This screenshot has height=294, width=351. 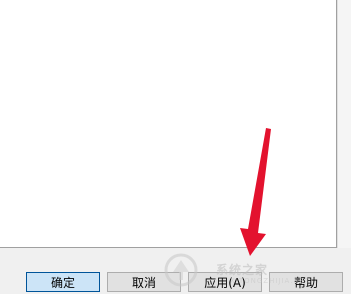 I want to click on apply-button: 应用(A), so click(x=225, y=282).